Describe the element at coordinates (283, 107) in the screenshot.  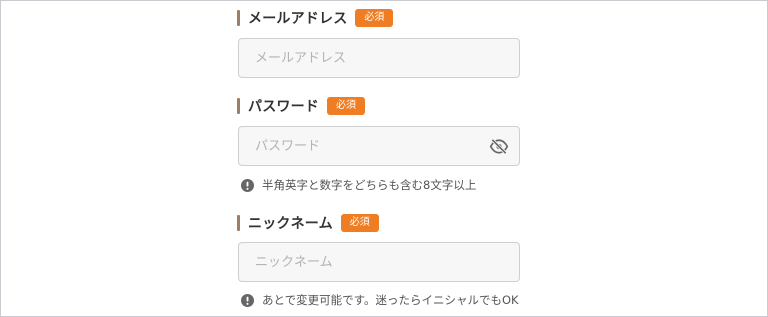
I see `password-label: パスワード` at that location.